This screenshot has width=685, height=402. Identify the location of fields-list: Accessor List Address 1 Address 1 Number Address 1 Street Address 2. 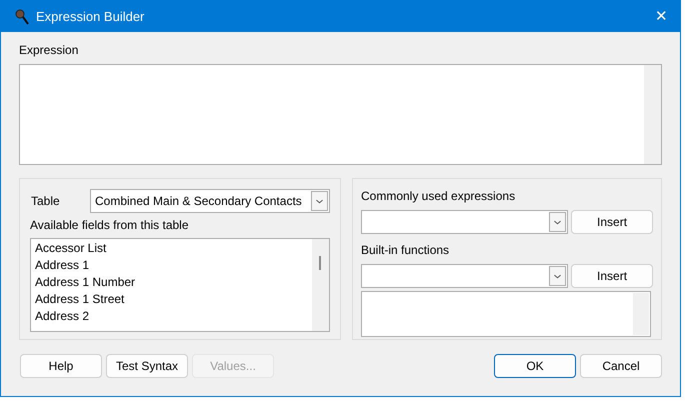
(180, 285).